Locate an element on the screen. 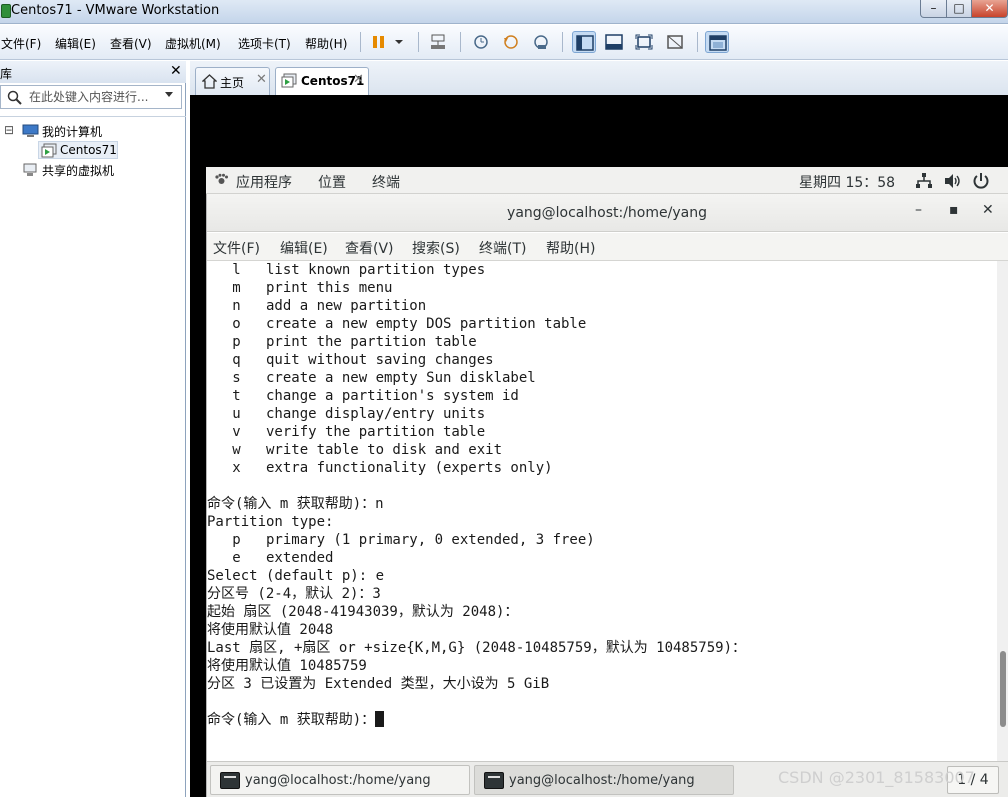 This screenshot has height=797, width=1008. pause-icon is located at coordinates (378, 42).